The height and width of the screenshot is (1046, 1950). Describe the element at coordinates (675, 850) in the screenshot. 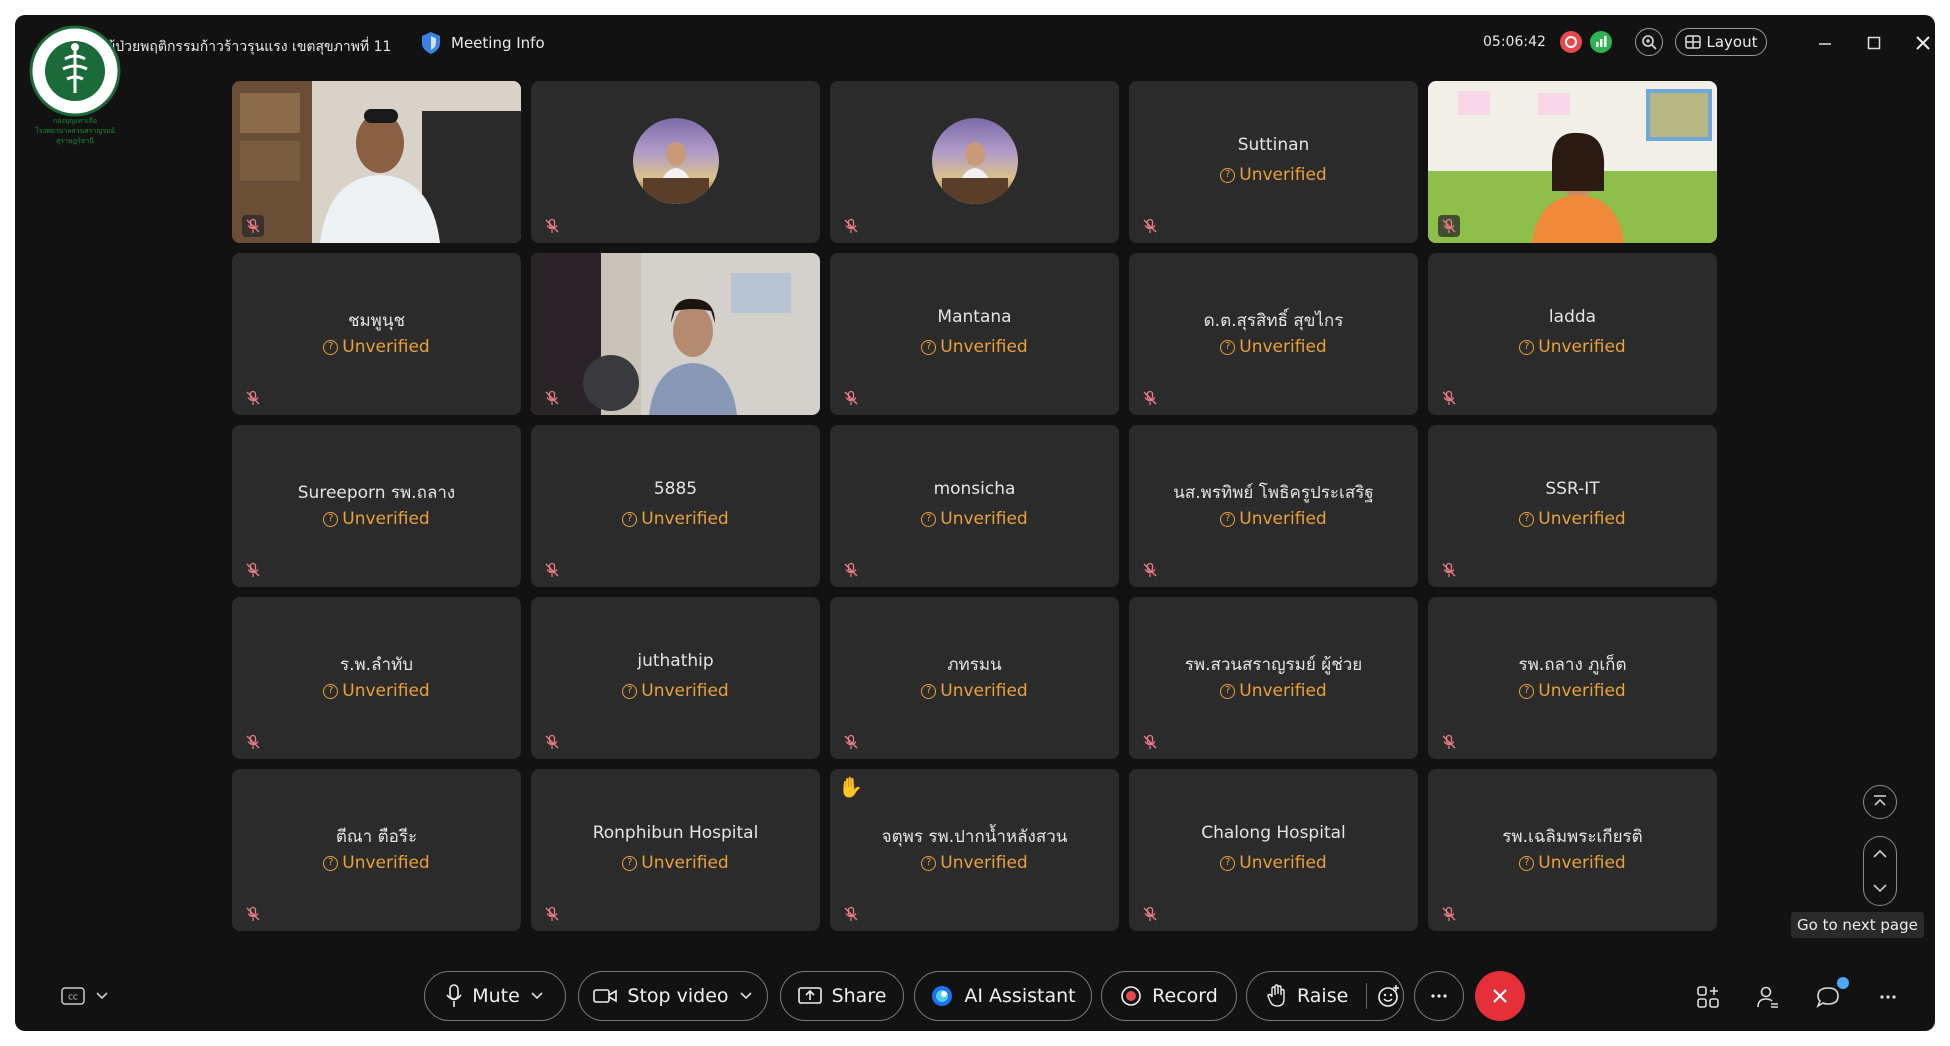

I see `participant-tile: Ronphibun Hospital? Unverified` at that location.